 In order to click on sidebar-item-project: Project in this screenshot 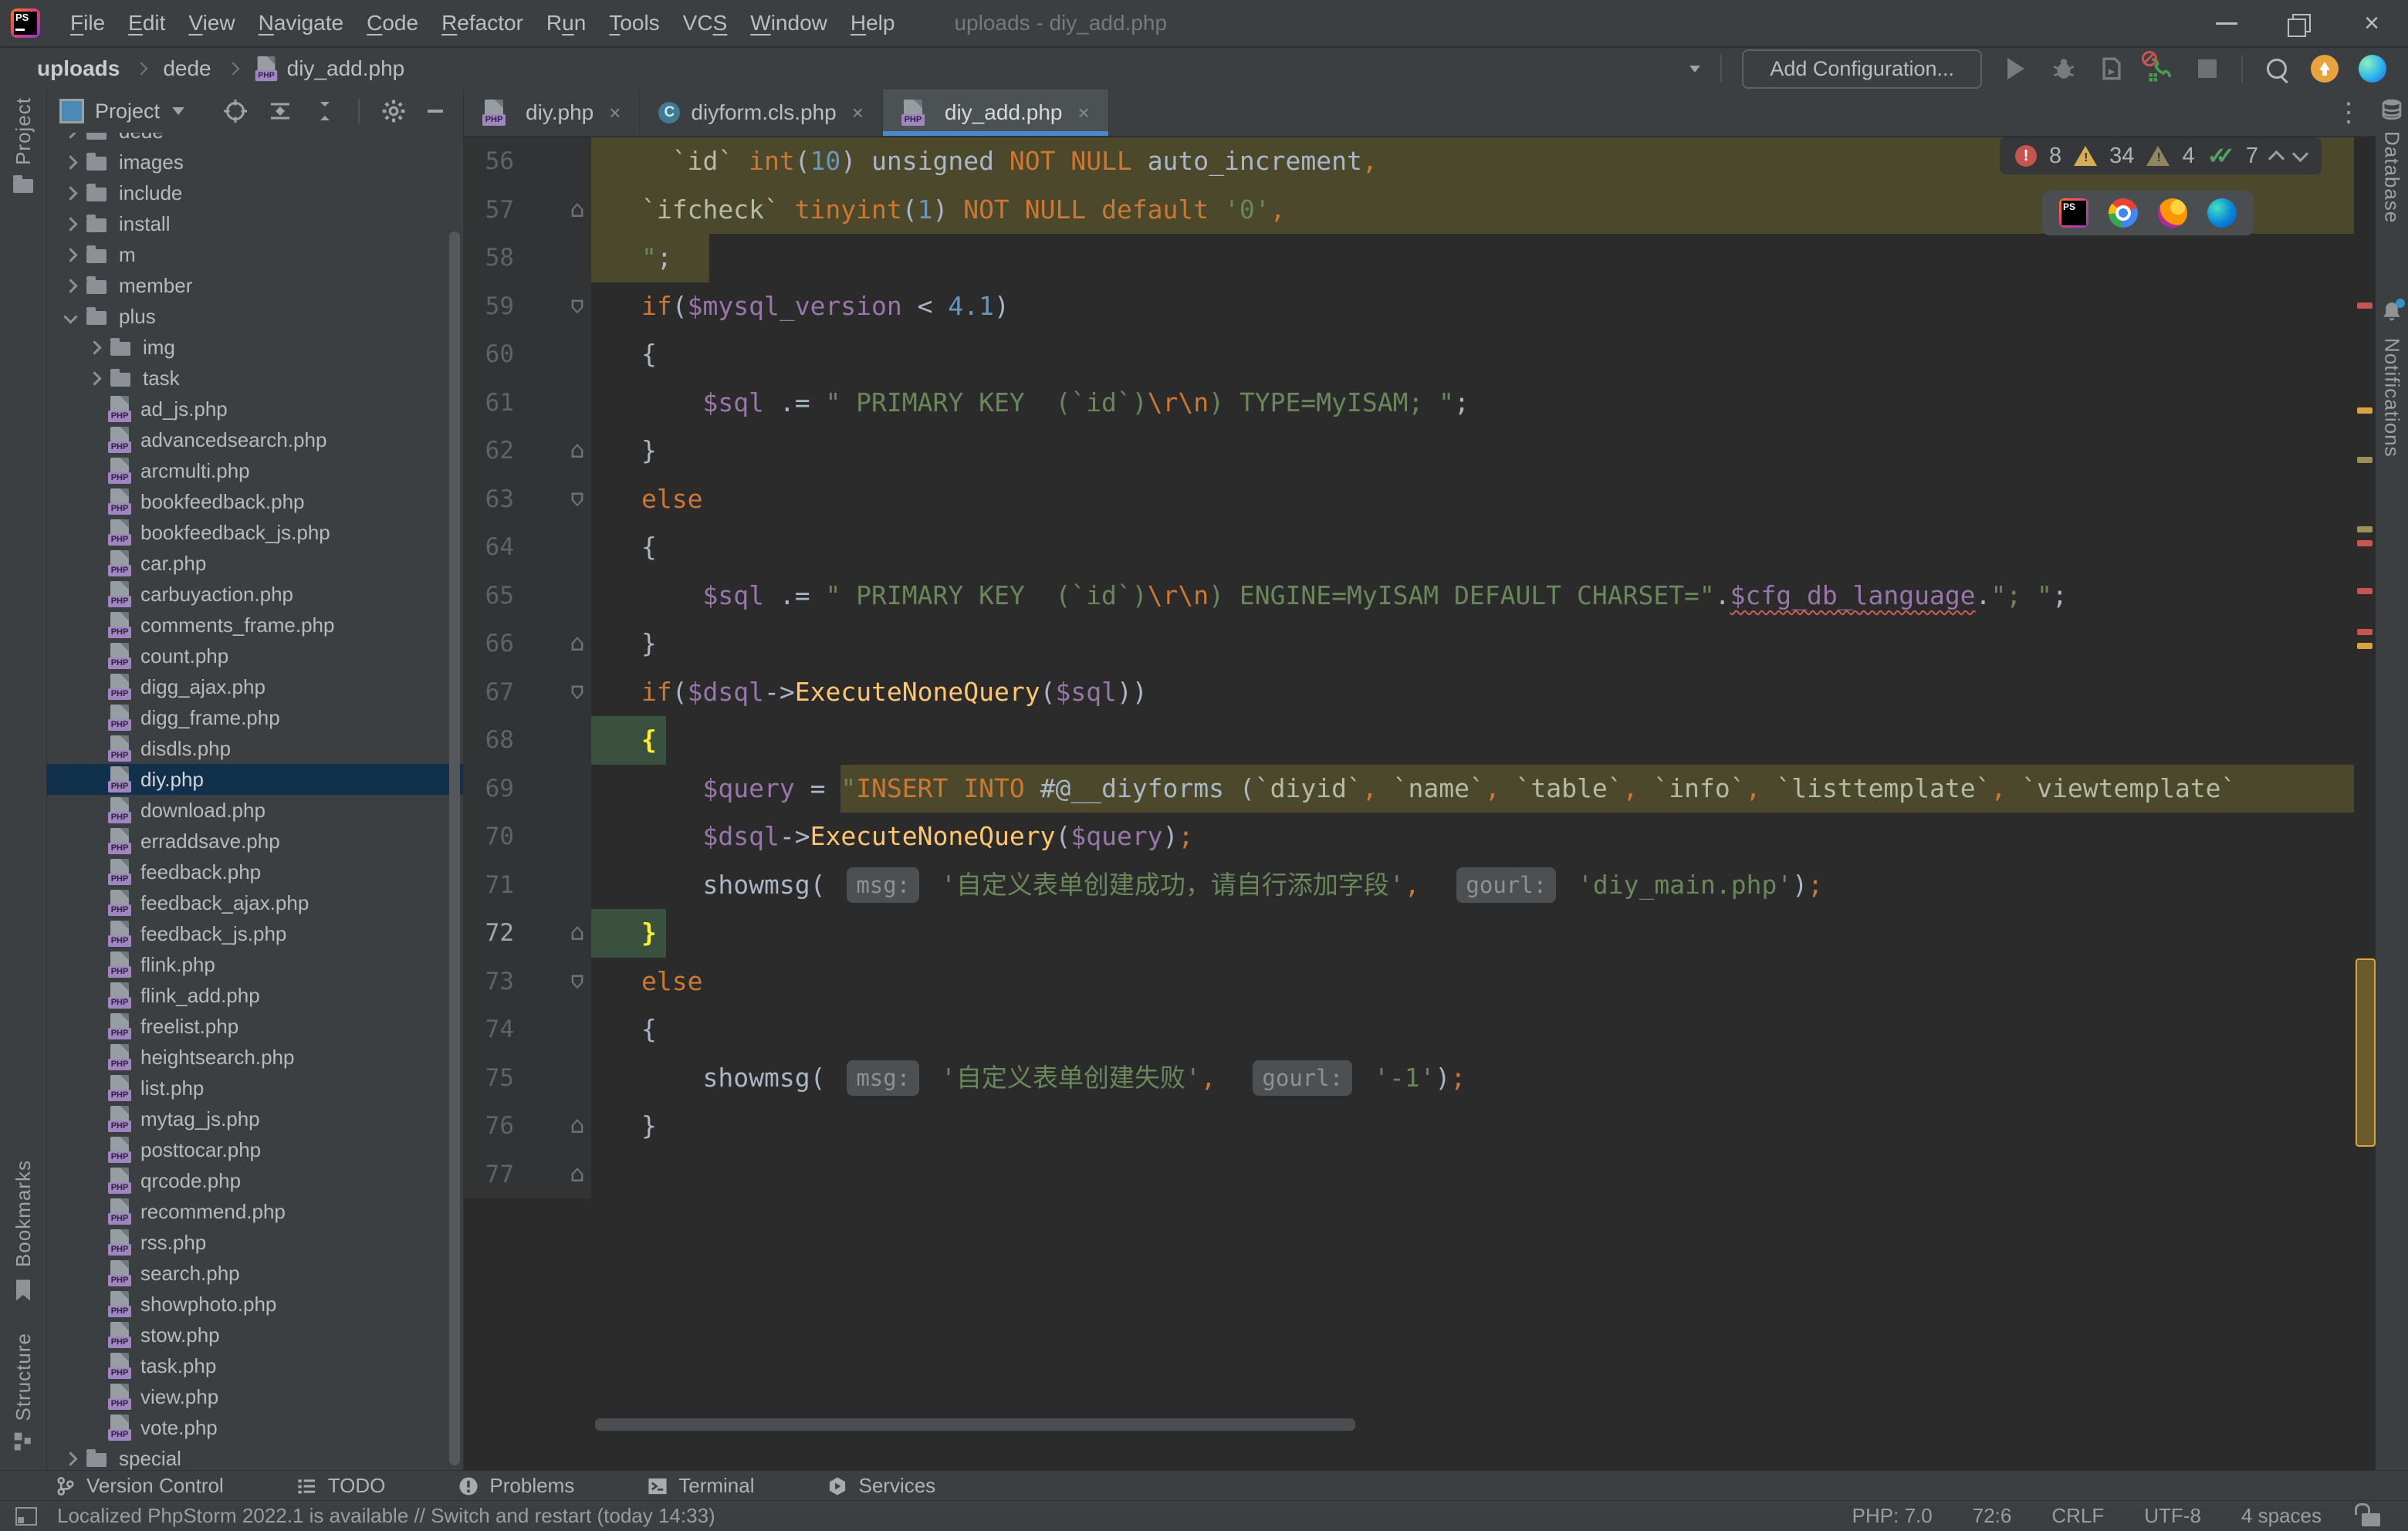, I will do `click(24, 145)`.